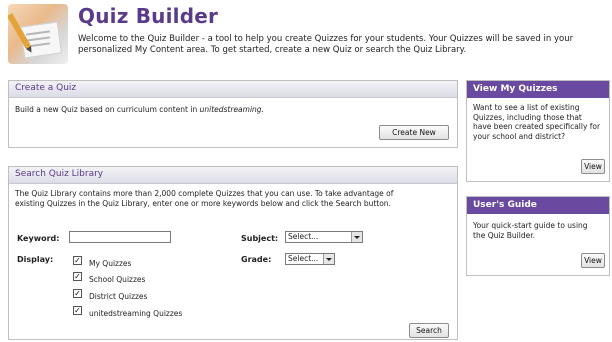 Image resolution: width=612 pixels, height=342 pixels. What do you see at coordinates (77, 310) in the screenshot?
I see `unitedstreaming-quizzes-checkbox` at bounding box center [77, 310].